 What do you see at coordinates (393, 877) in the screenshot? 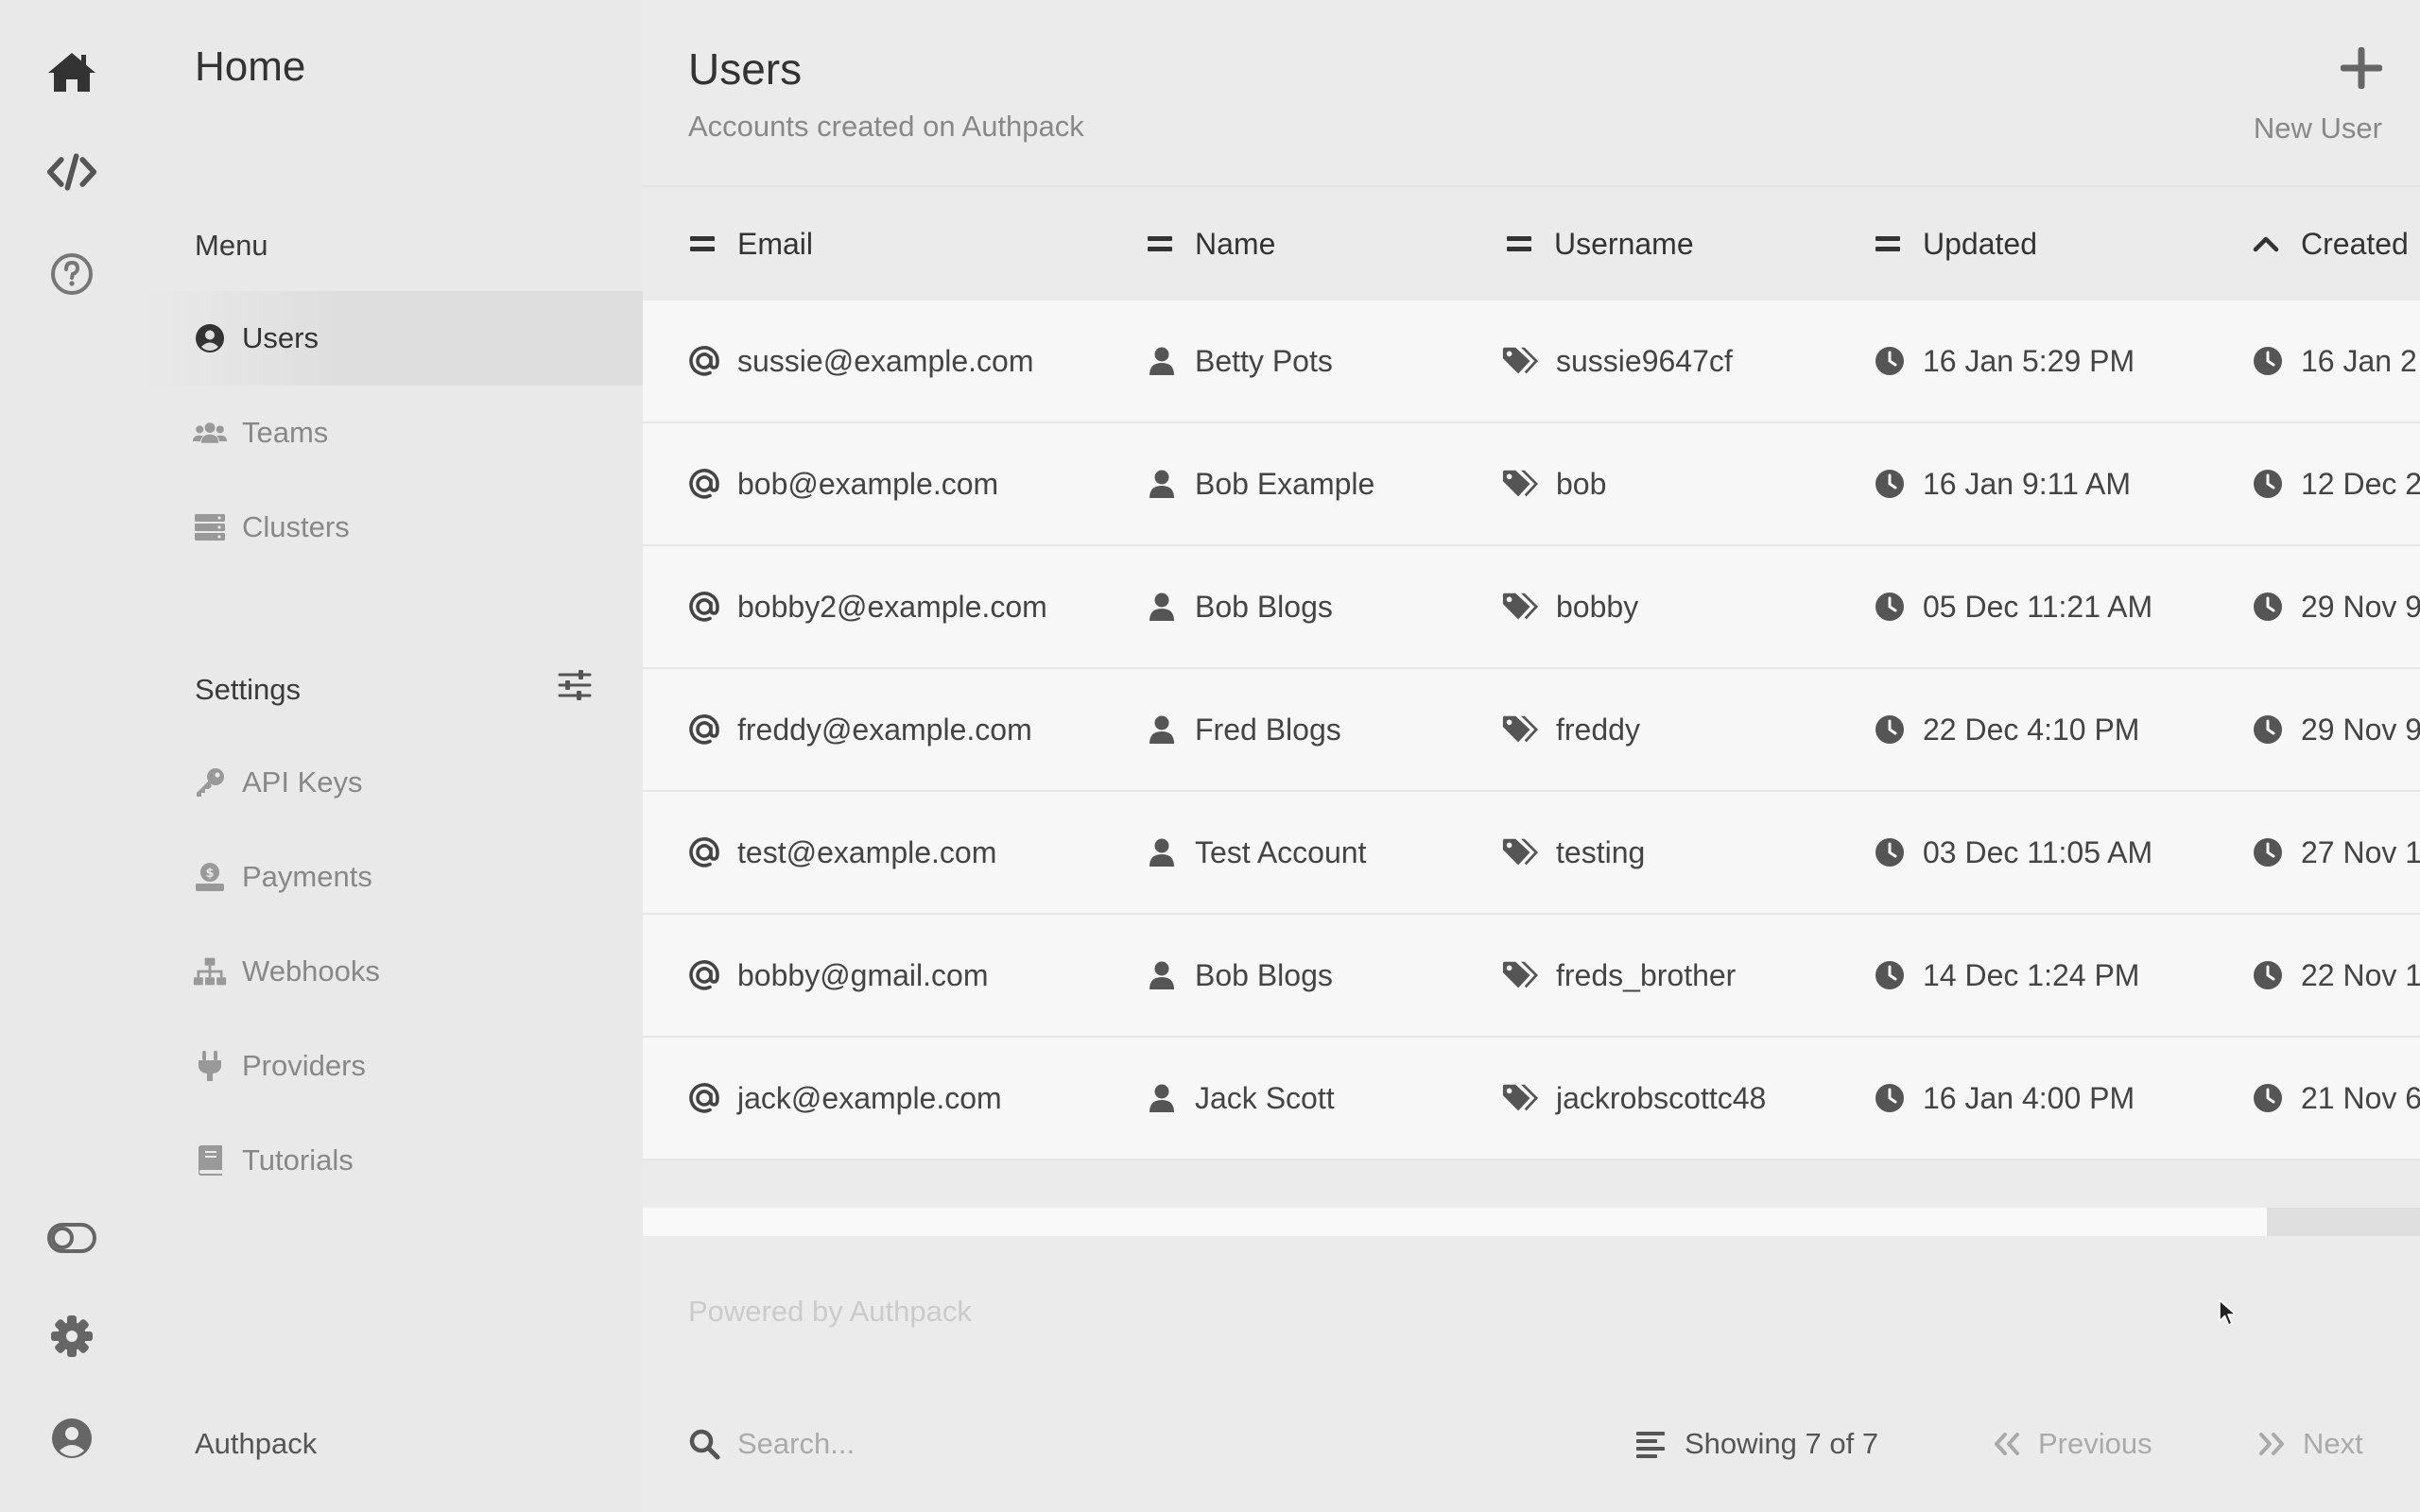
I see `sidebar-item-payments: $ Payments` at bounding box center [393, 877].